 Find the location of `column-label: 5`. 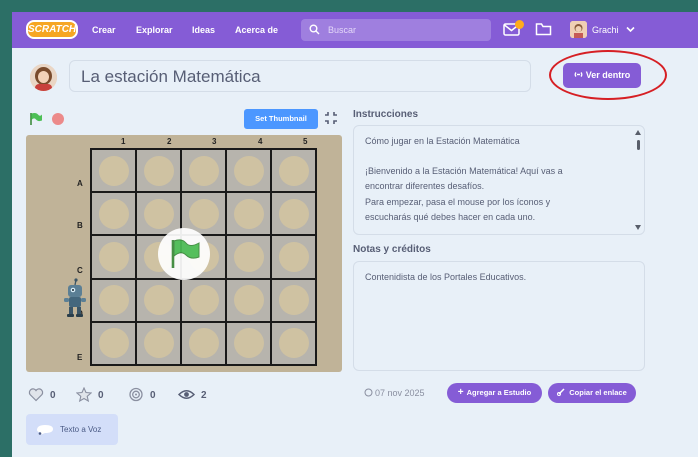

column-label: 5 is located at coordinates (305, 141).